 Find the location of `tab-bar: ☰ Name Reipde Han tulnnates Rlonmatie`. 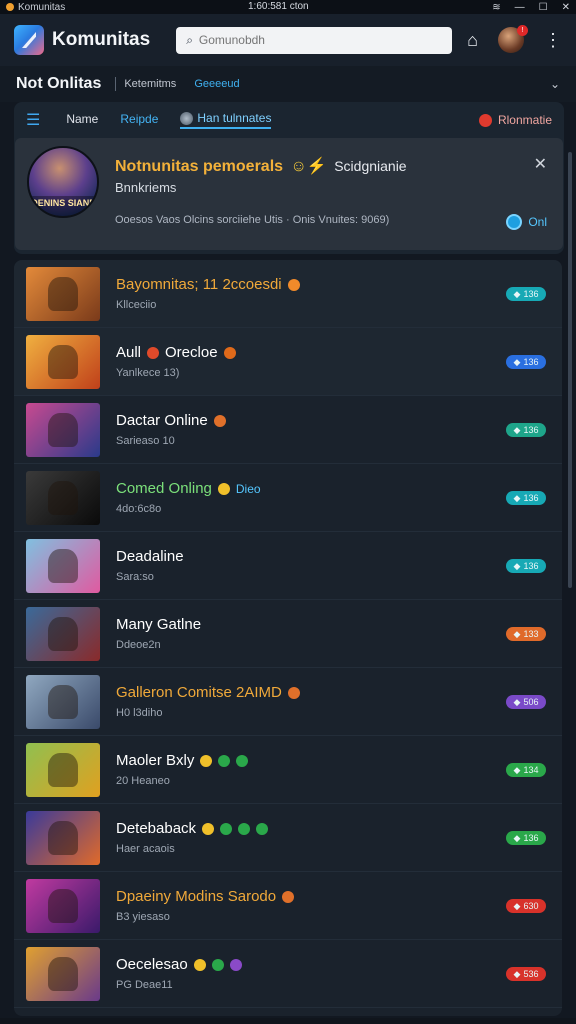

tab-bar: ☰ Name Reipde Han tulnnates Rlonmatie is located at coordinates (289, 120).